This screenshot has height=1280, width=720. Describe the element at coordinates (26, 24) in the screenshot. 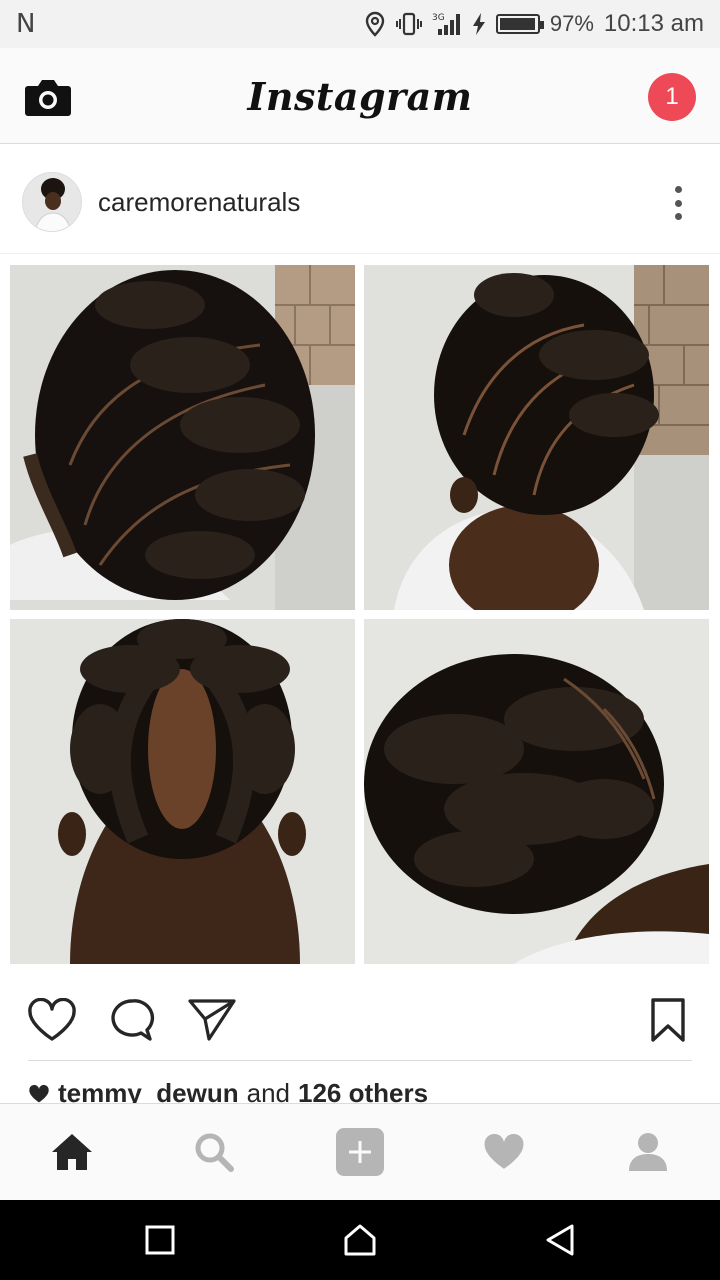

I see `carrier-glyph: N` at that location.